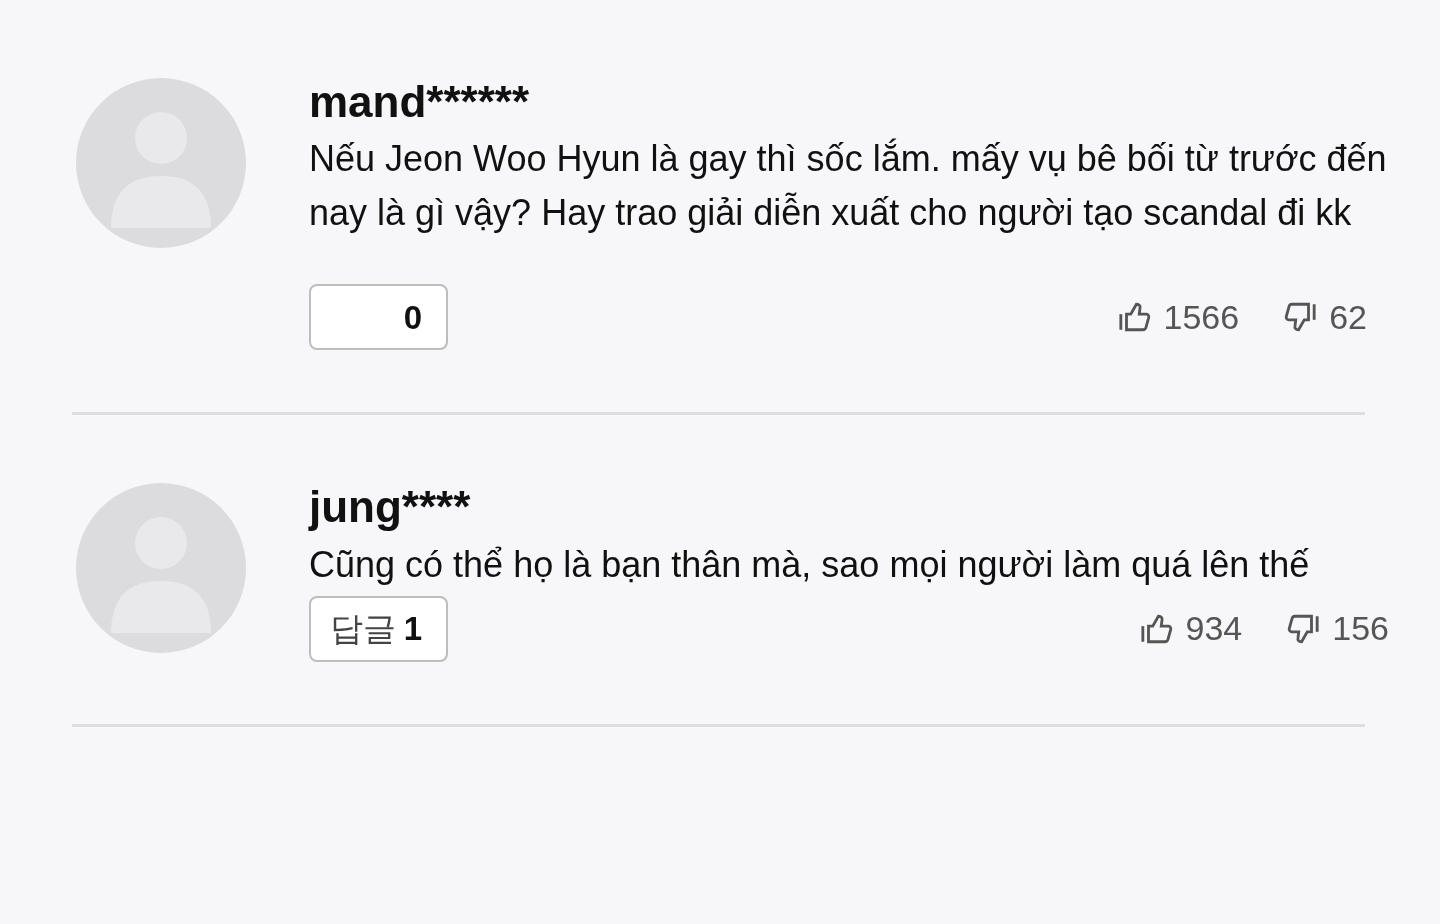 The width and height of the screenshot is (1440, 924). What do you see at coordinates (848, 186) in the screenshot?
I see `comment-text: Nếu Jeon Woo Hyun là gay thì sốc lắm. mấy vụ bê bối từ trước đến nay là gì vậy? Hay trao giải diễn xuất cho người tạo scandal đi kk` at bounding box center [848, 186].